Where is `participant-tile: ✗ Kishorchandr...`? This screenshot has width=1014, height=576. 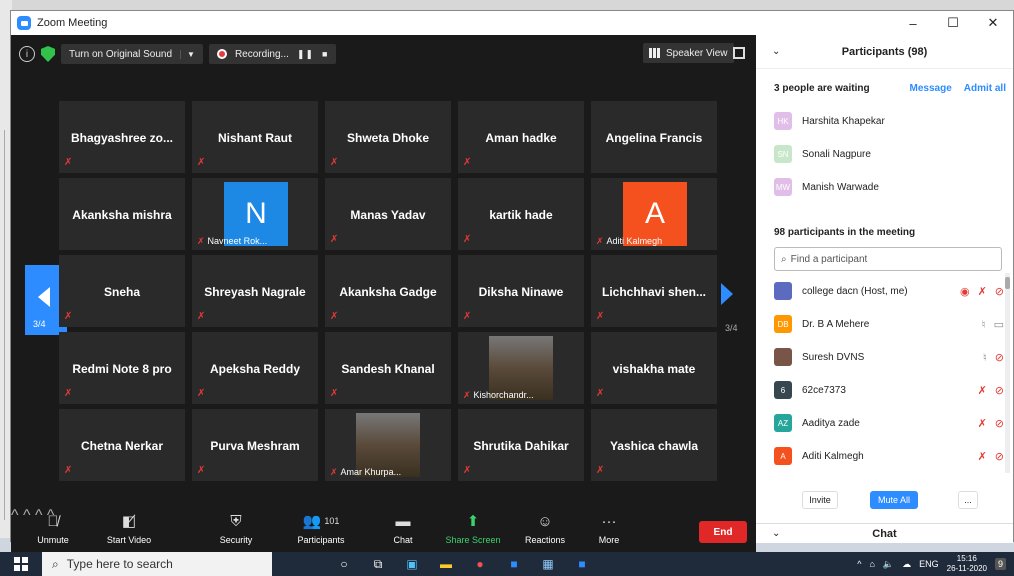 participant-tile: ✗ Kishorchandr... is located at coordinates (521, 368).